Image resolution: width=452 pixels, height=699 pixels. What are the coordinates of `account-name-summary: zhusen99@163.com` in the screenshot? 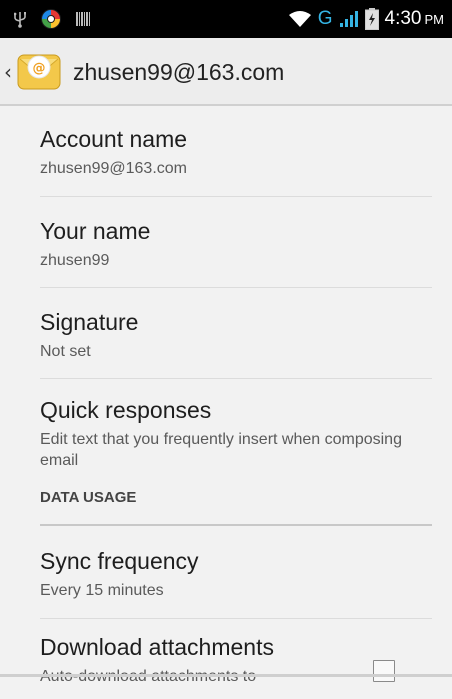 It's located at (113, 168).